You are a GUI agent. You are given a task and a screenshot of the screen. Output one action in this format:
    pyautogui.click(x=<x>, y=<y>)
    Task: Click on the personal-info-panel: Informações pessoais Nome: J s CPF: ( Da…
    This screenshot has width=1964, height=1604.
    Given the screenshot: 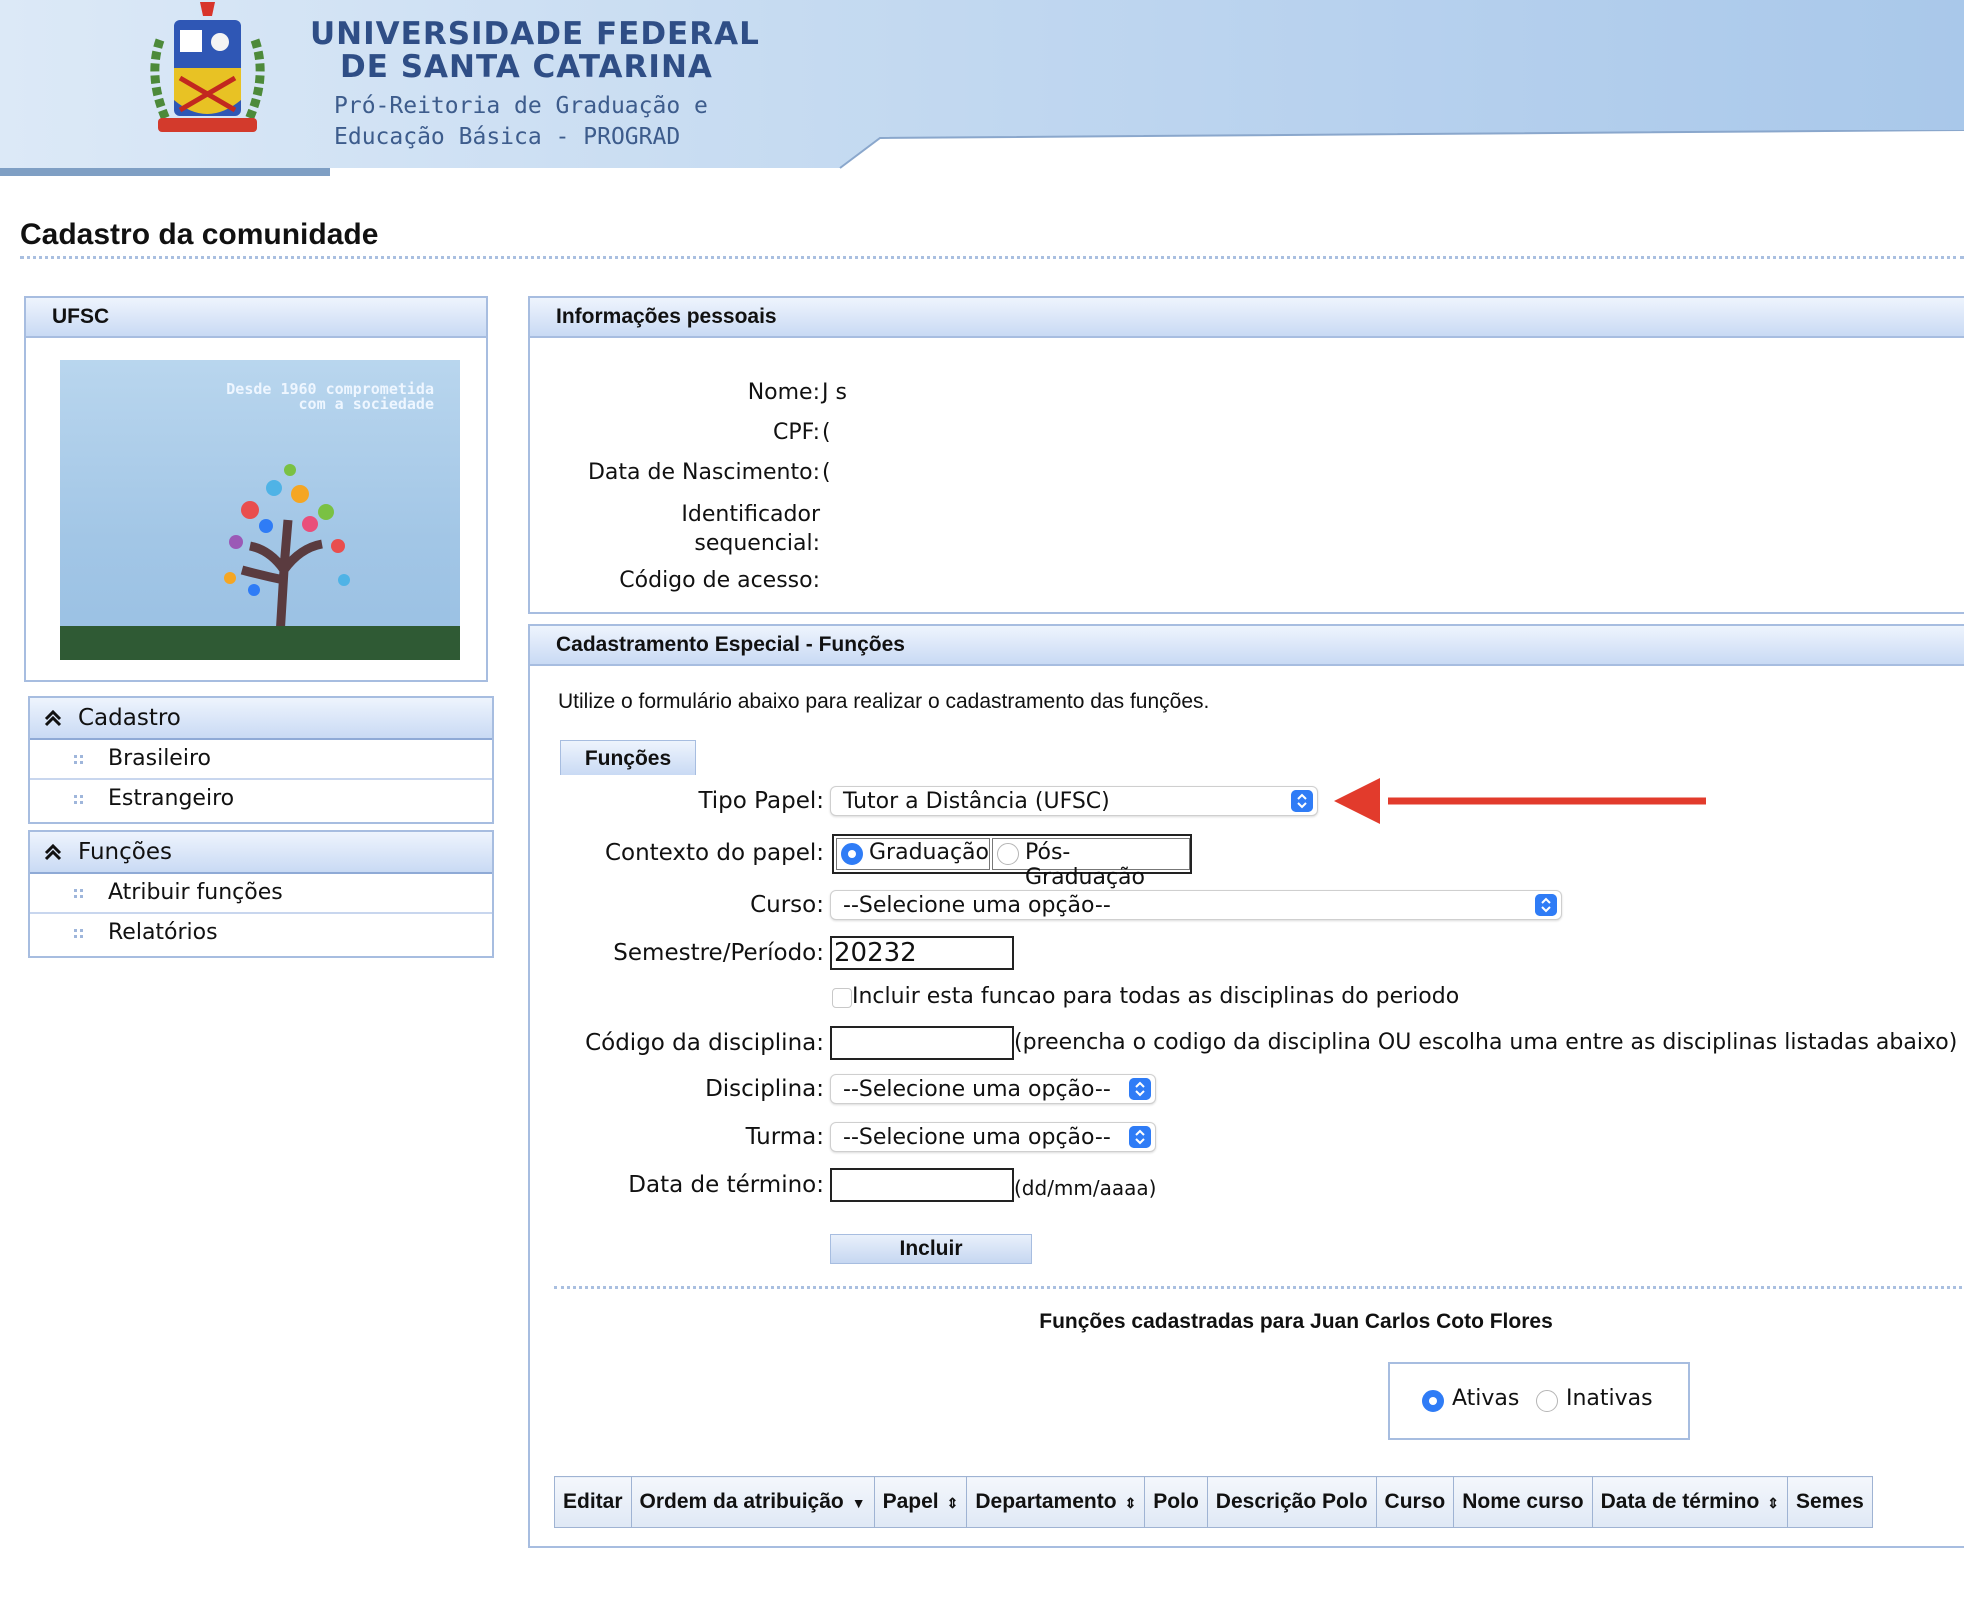 What is the action you would take?
    pyautogui.click(x=1246, y=455)
    